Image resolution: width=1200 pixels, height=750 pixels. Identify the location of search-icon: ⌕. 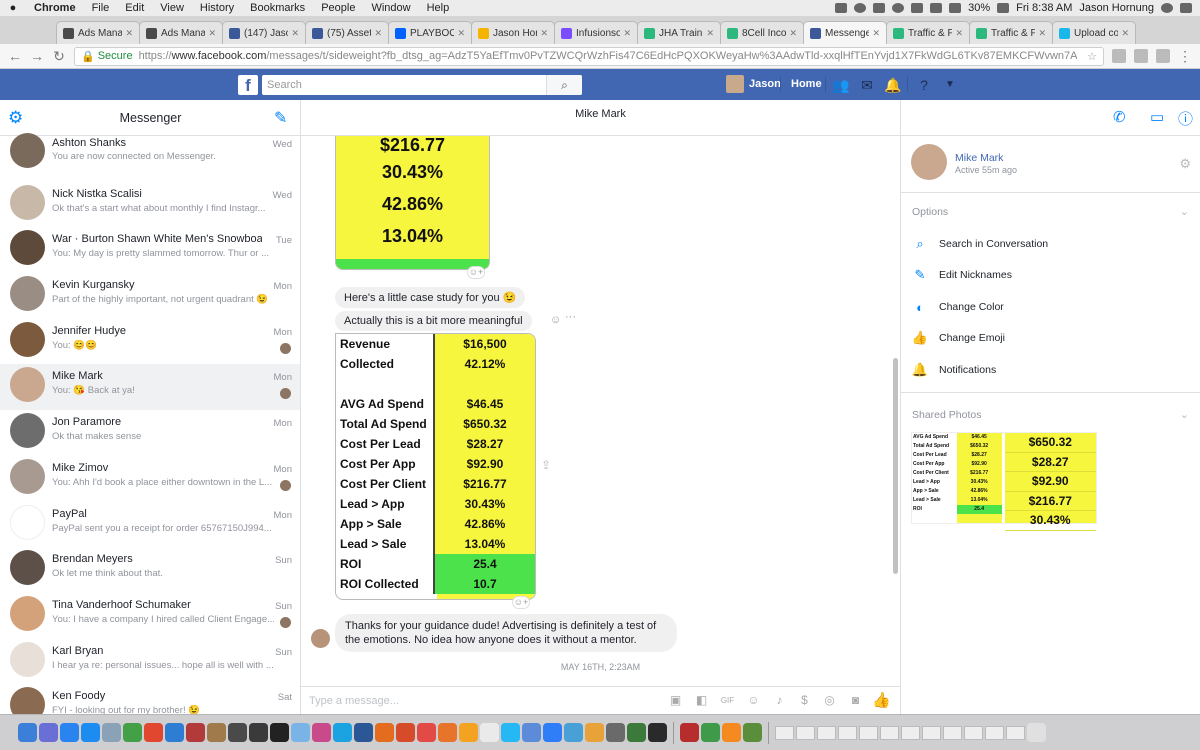
(564, 85).